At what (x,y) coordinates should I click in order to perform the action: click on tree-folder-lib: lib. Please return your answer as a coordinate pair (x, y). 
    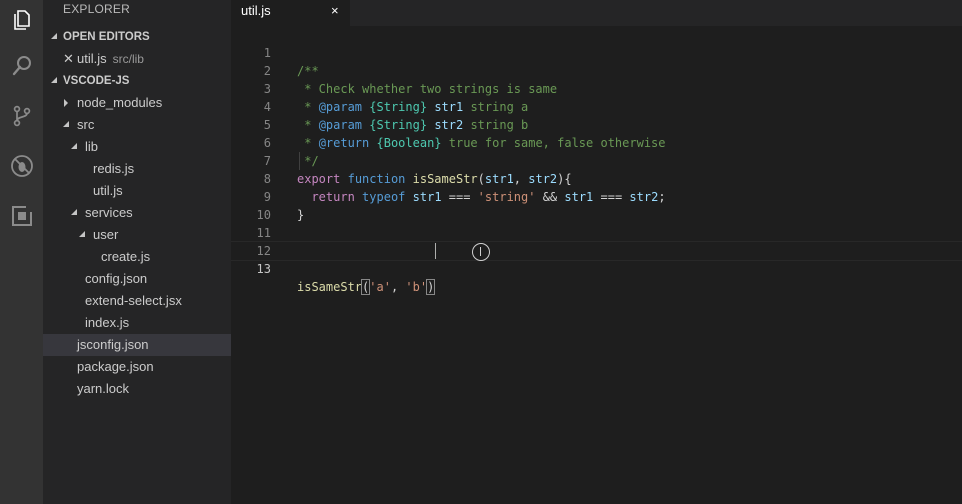
    Looking at the image, I should click on (137, 147).